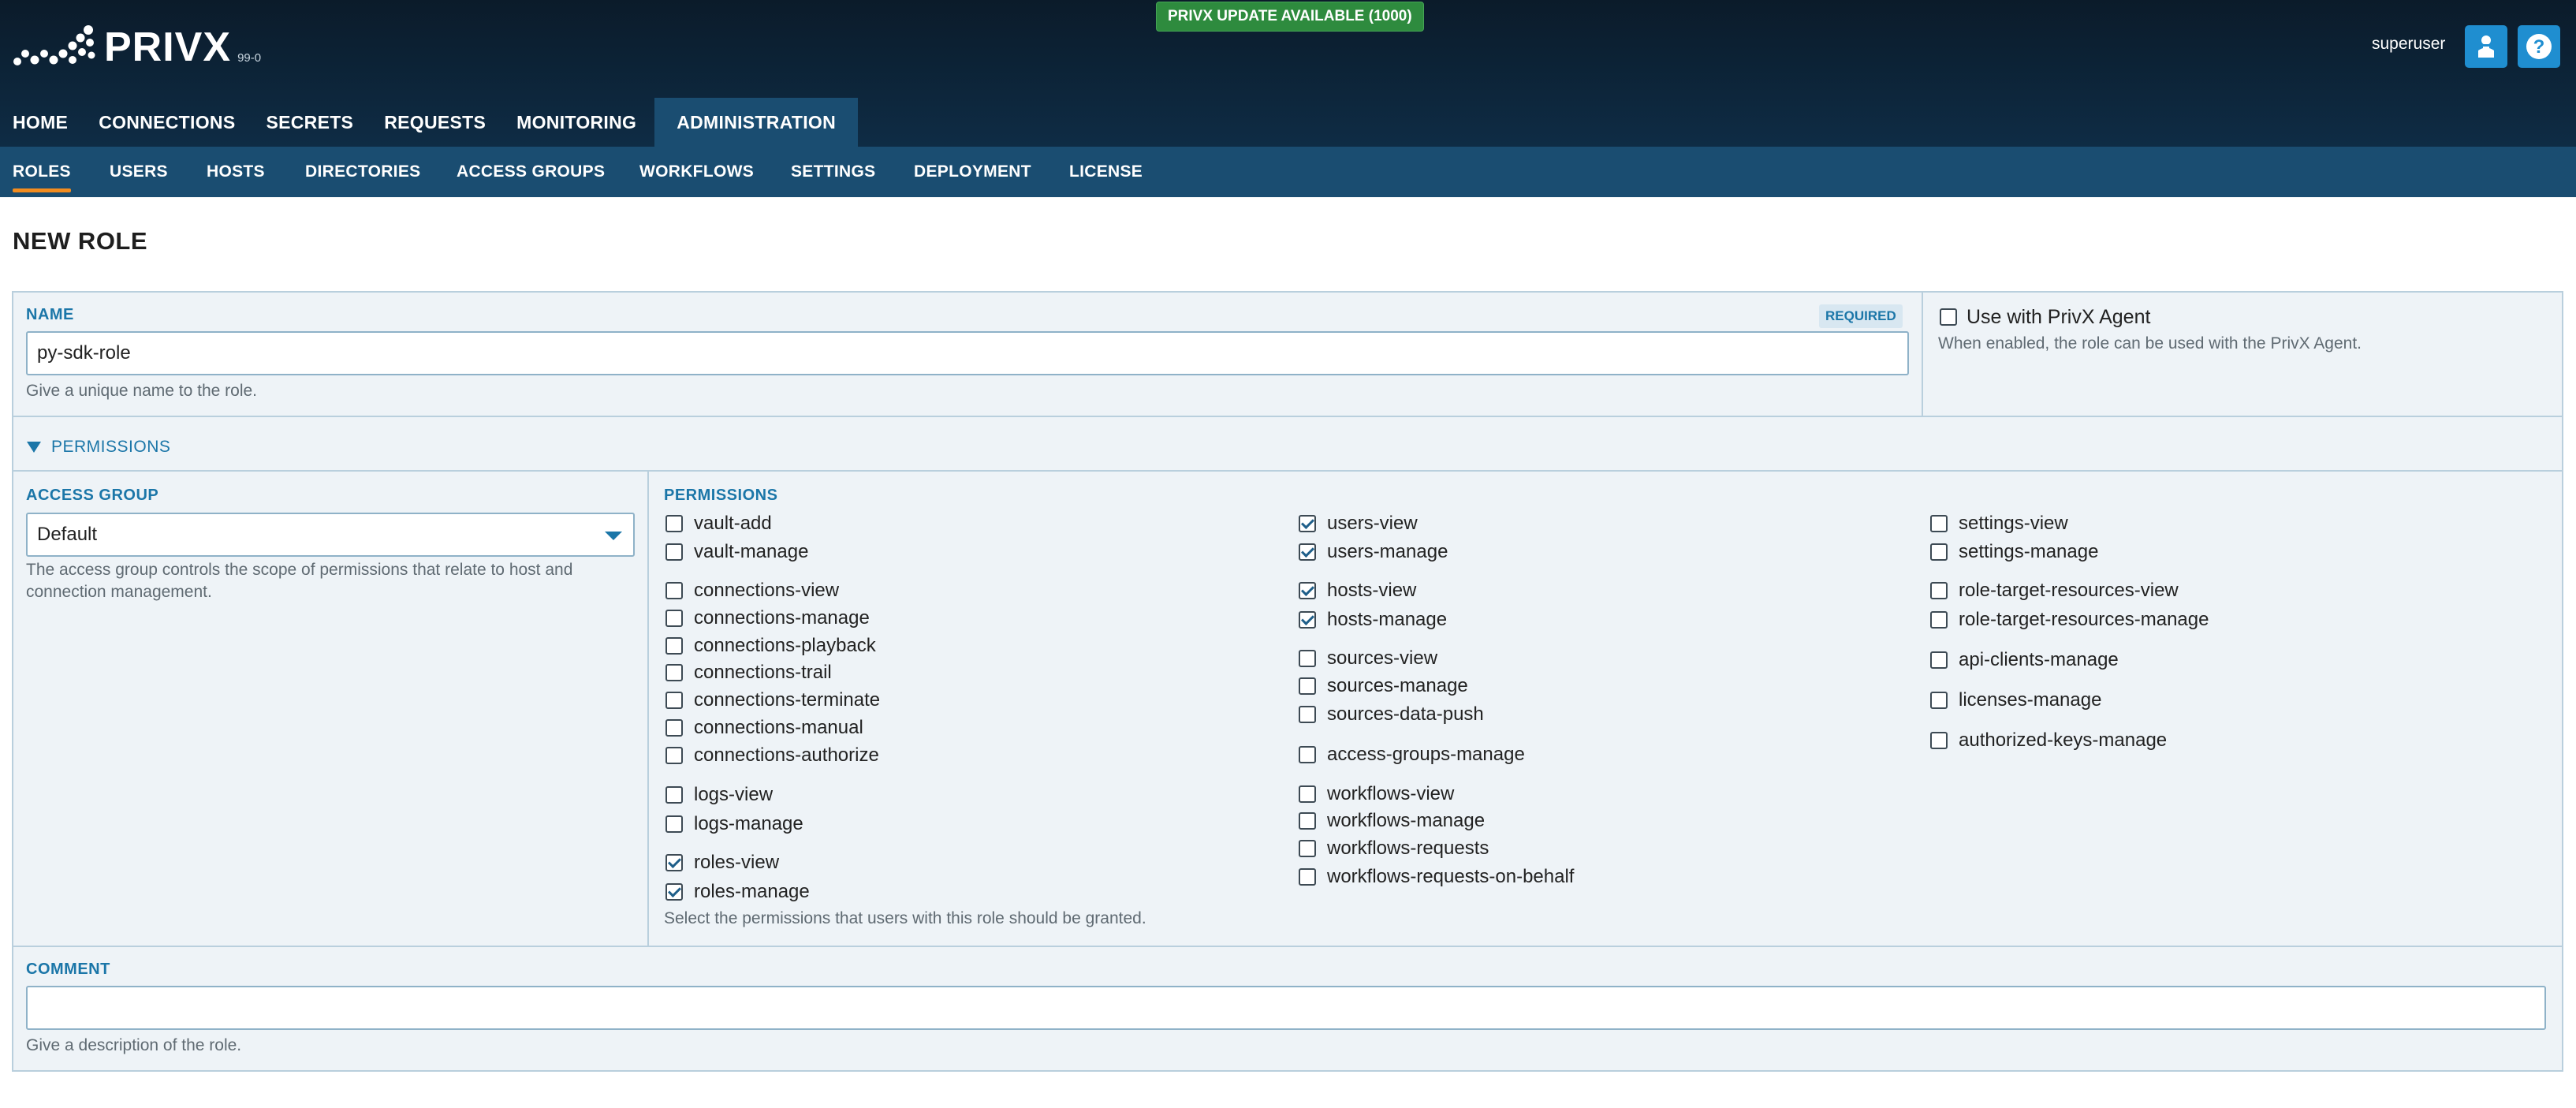 The width and height of the screenshot is (2576, 1108). Describe the element at coordinates (42, 172) in the screenshot. I see `subnav-roles: ROLES` at that location.